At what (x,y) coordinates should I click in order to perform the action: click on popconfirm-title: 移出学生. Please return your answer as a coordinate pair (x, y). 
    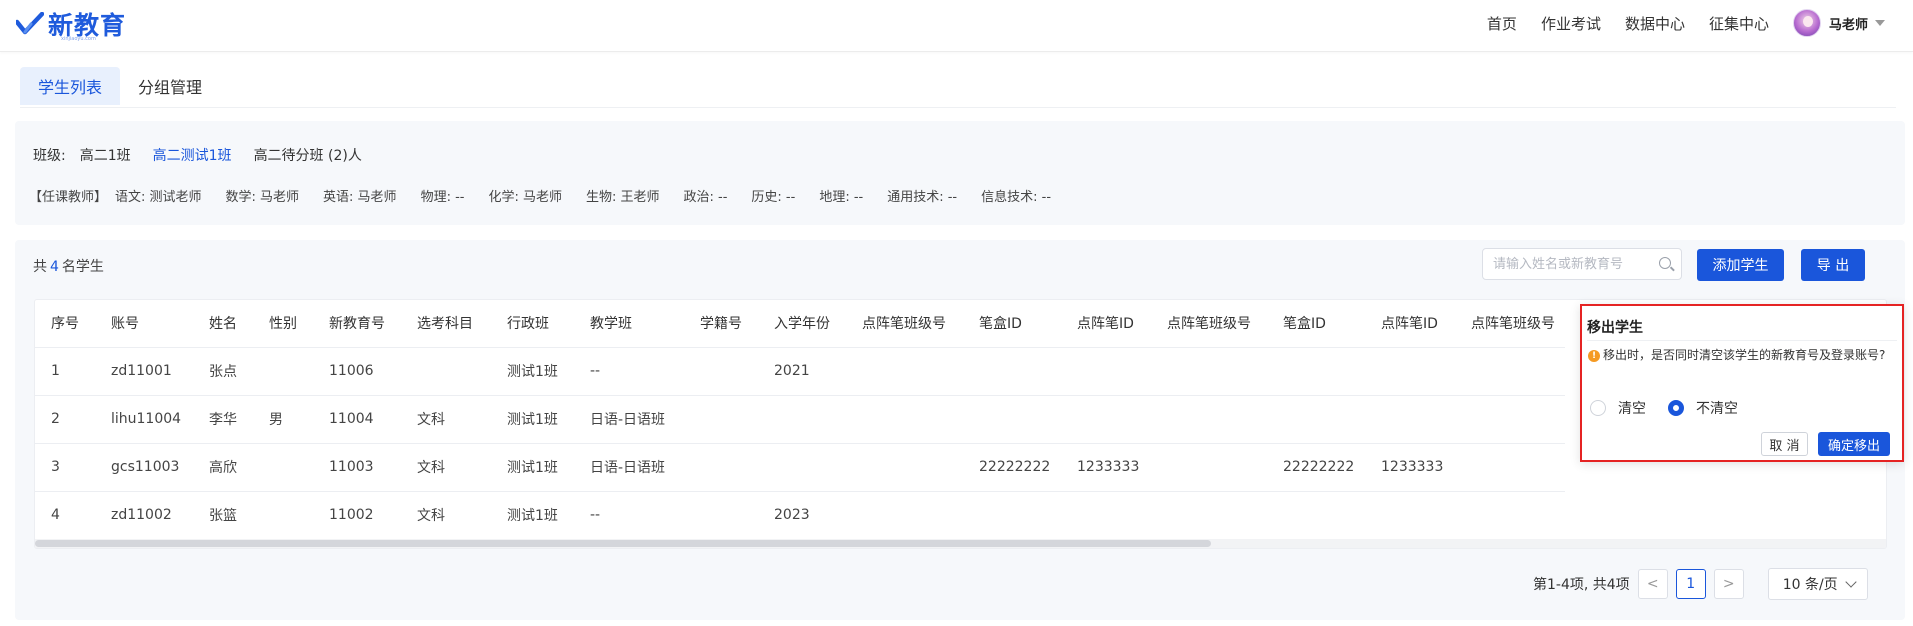
    Looking at the image, I should click on (1615, 328).